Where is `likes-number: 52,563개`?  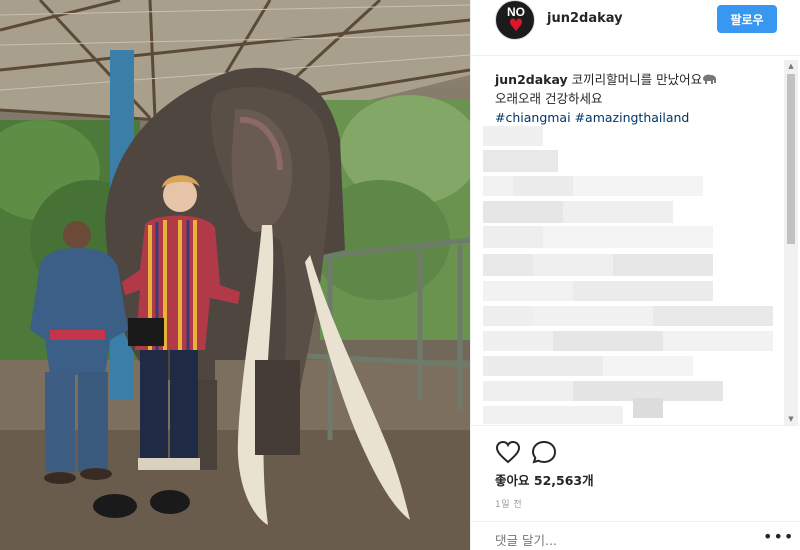 likes-number: 52,563개 is located at coordinates (563, 480).